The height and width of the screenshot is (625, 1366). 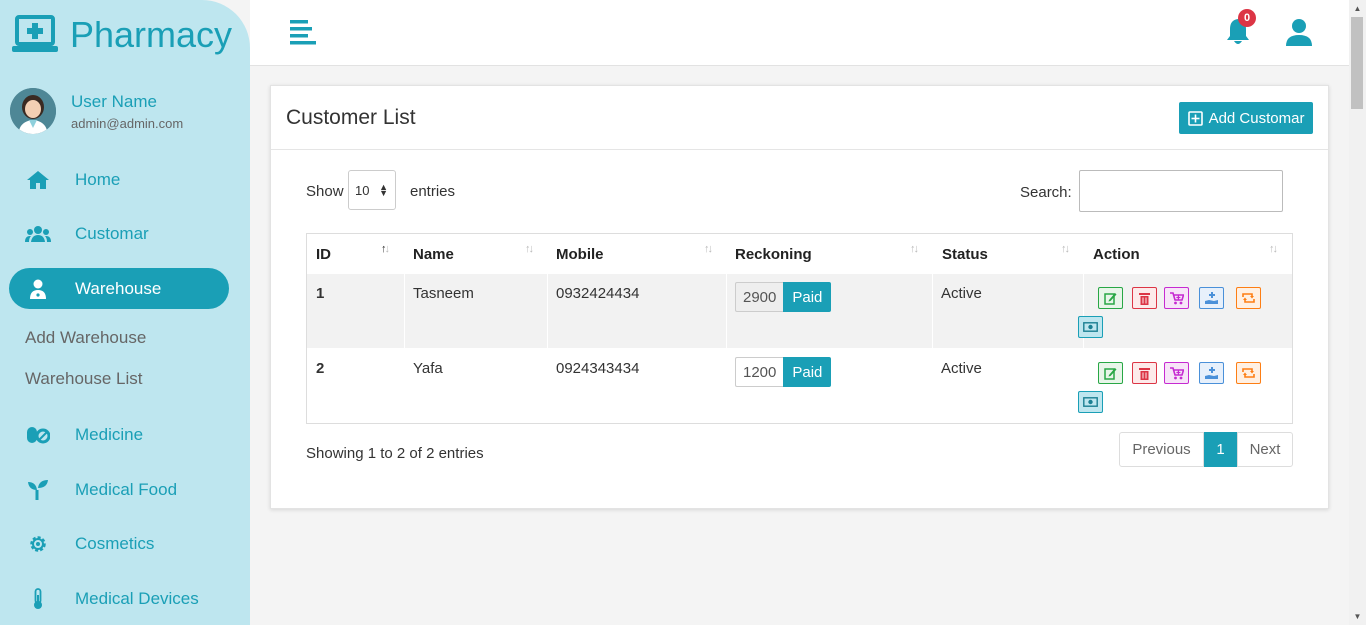 I want to click on reckoning-group: 1200 Paid, so click(x=783, y=372).